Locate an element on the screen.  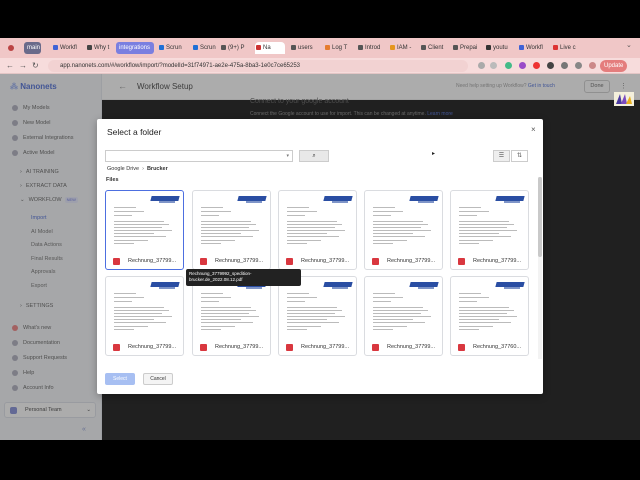
avatar is located at coordinates (592, 65).